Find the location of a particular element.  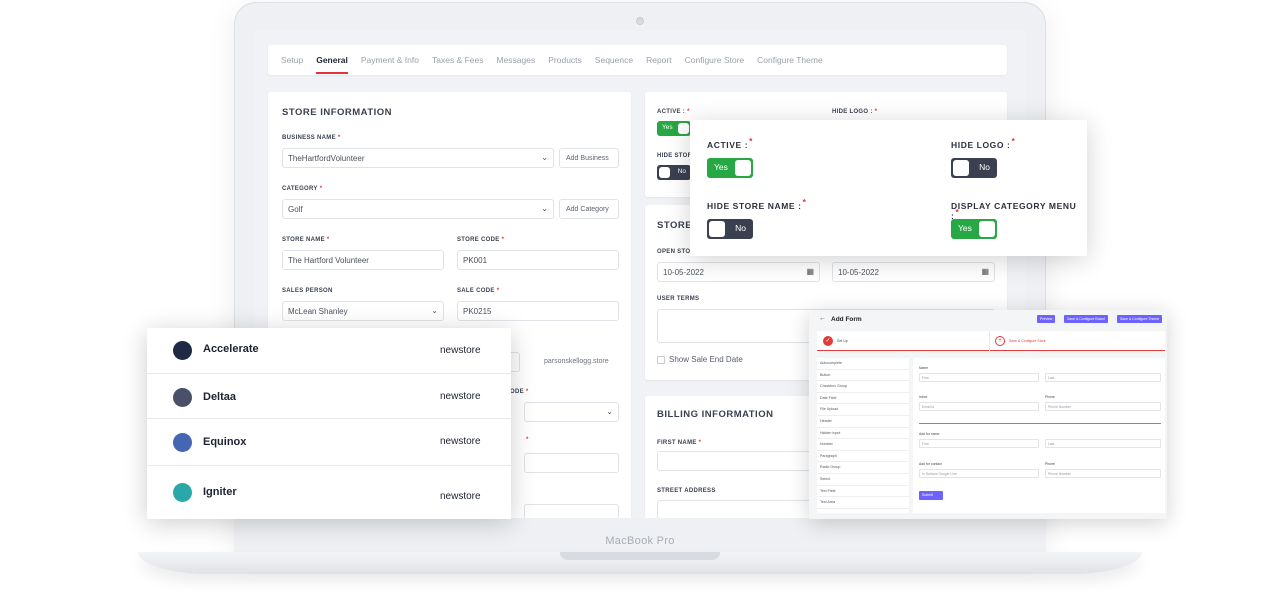

step-1-label: Set Up is located at coordinates (842, 341).